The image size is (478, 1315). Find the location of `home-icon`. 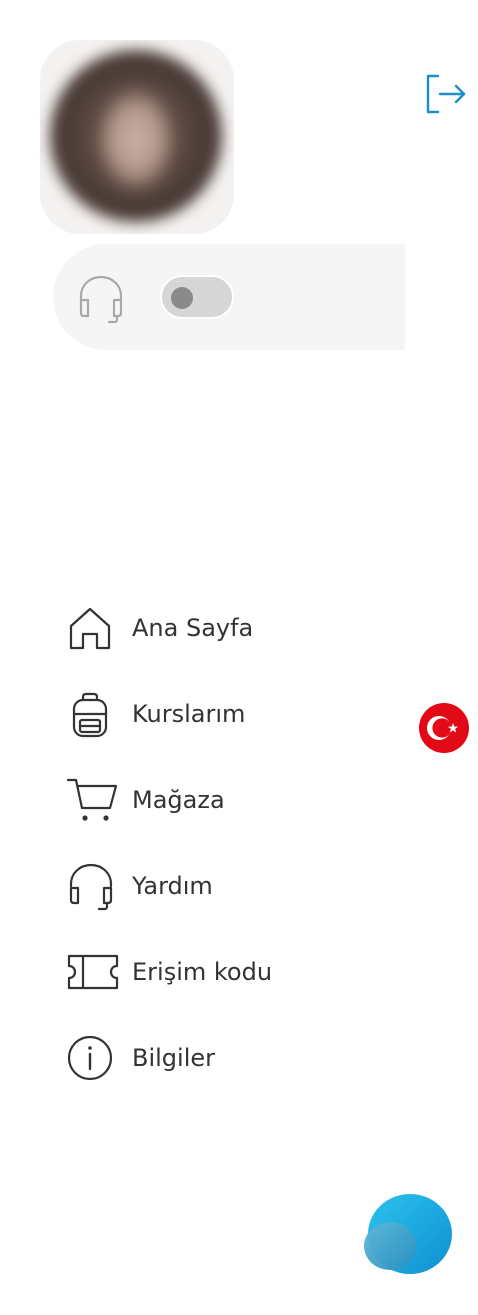

home-icon is located at coordinates (95, 628).